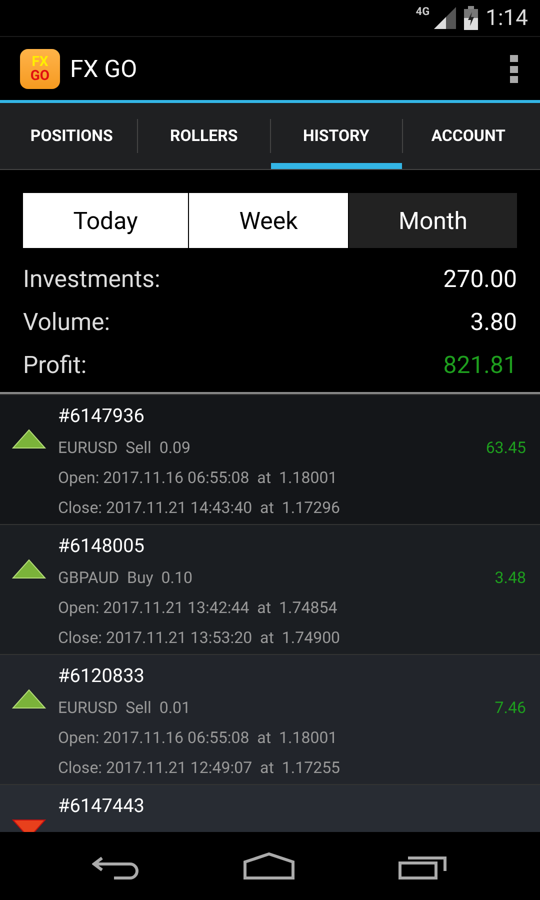 The image size is (540, 900). Describe the element at coordinates (468, 136) in the screenshot. I see `tab: ACCOUNT` at that location.